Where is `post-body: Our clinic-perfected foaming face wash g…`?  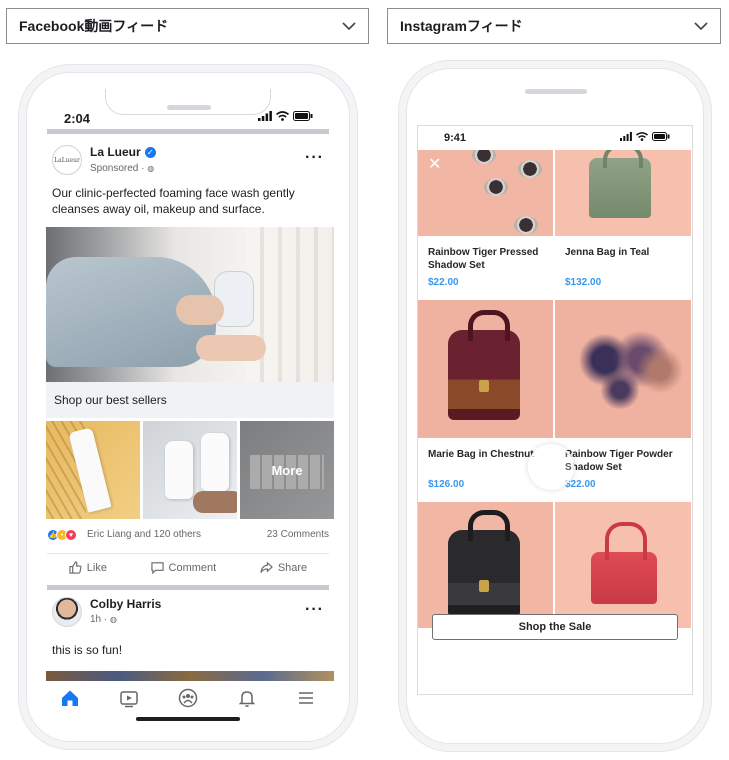
post-body: Our clinic-perfected foaming face wash g… is located at coordinates (173, 201).